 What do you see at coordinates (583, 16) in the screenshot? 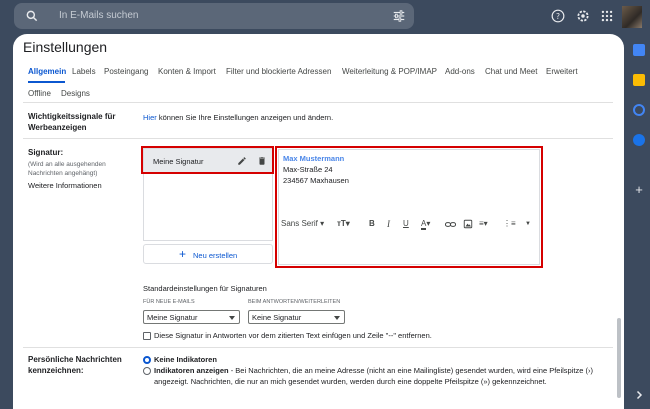
I see `settings-gear-icon` at bounding box center [583, 16].